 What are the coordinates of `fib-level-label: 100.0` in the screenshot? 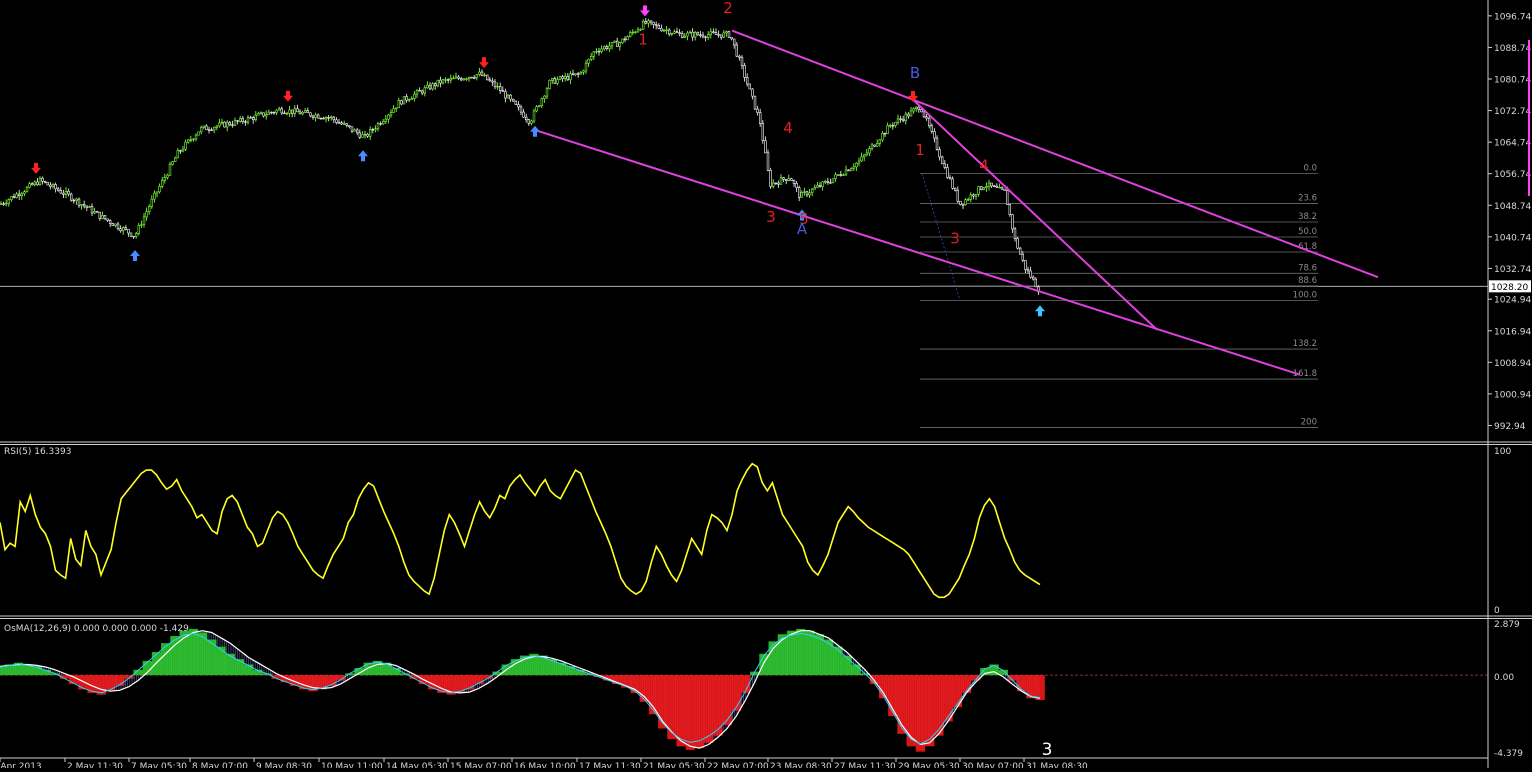 It's located at (1305, 296).